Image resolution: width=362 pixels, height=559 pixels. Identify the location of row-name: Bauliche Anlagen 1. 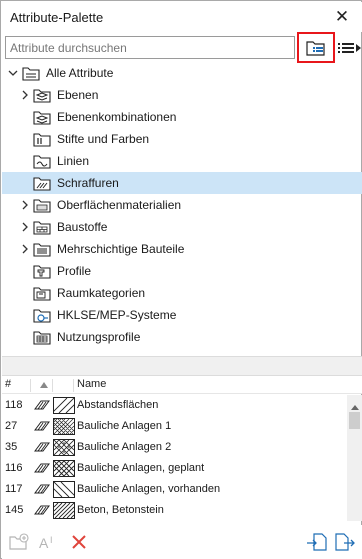
(124, 426).